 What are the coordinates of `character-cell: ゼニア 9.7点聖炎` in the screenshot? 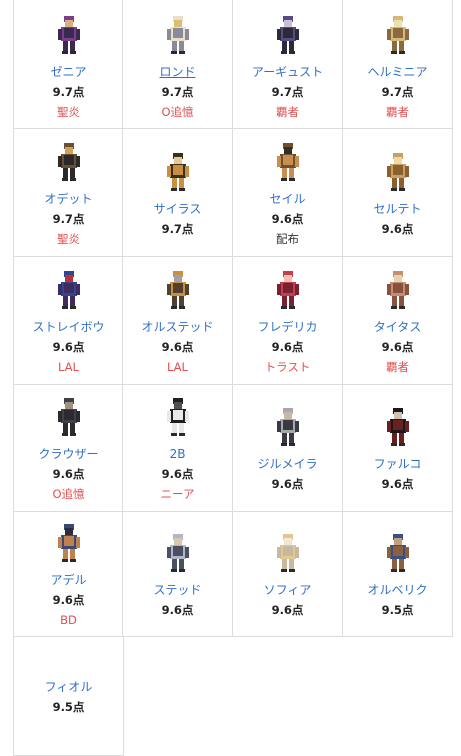 It's located at (68, 64).